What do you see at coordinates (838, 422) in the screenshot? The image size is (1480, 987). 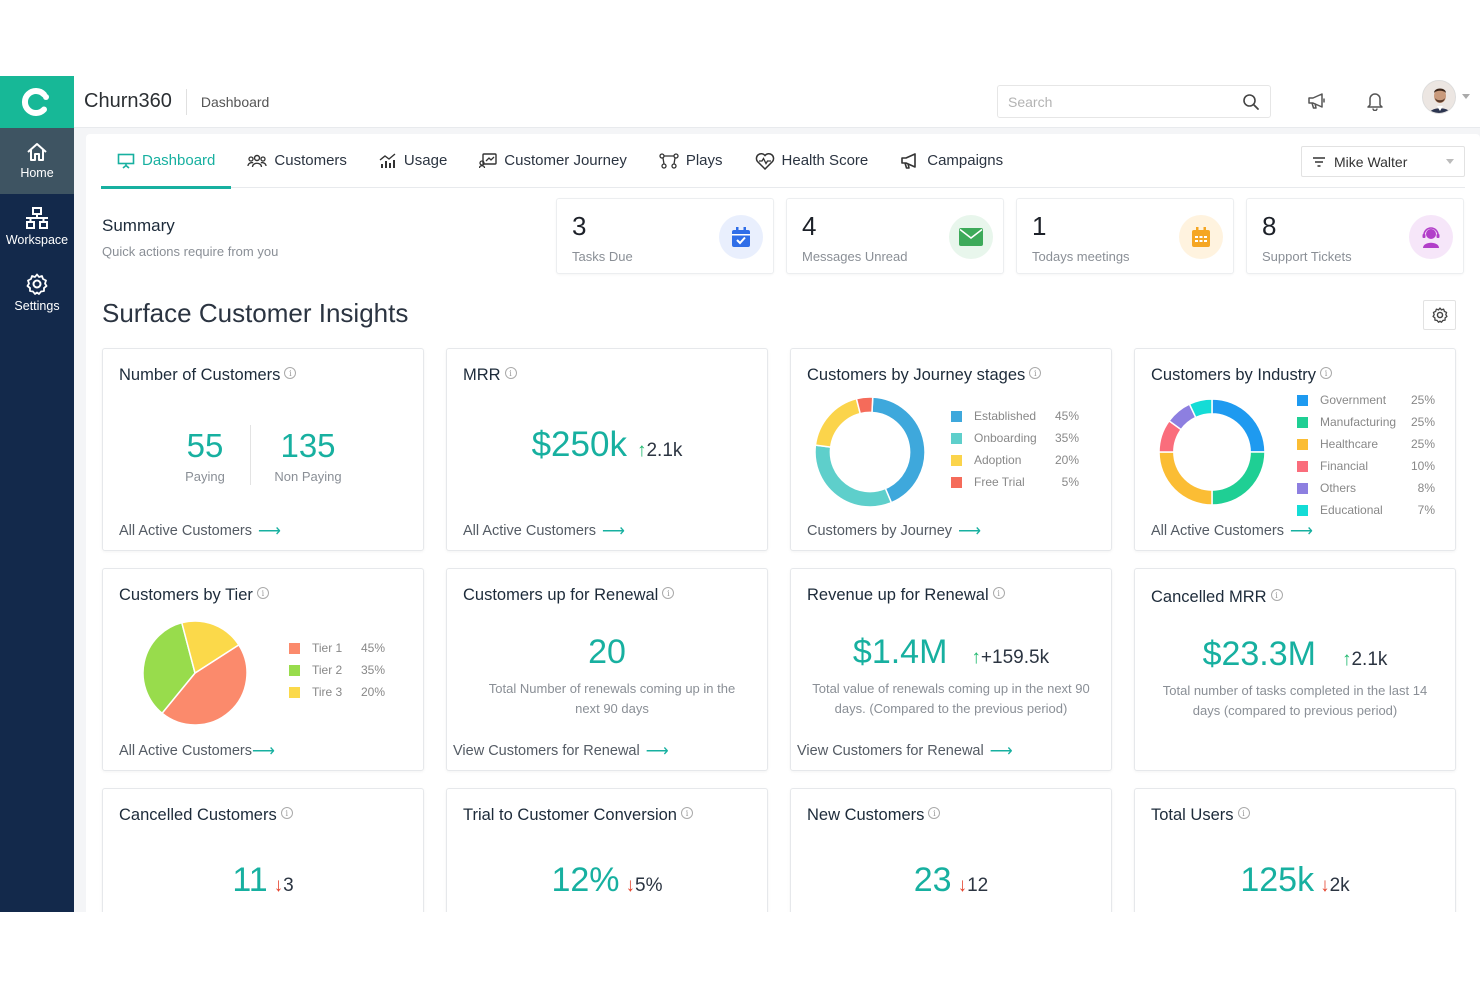 I see `slice-adoption` at bounding box center [838, 422].